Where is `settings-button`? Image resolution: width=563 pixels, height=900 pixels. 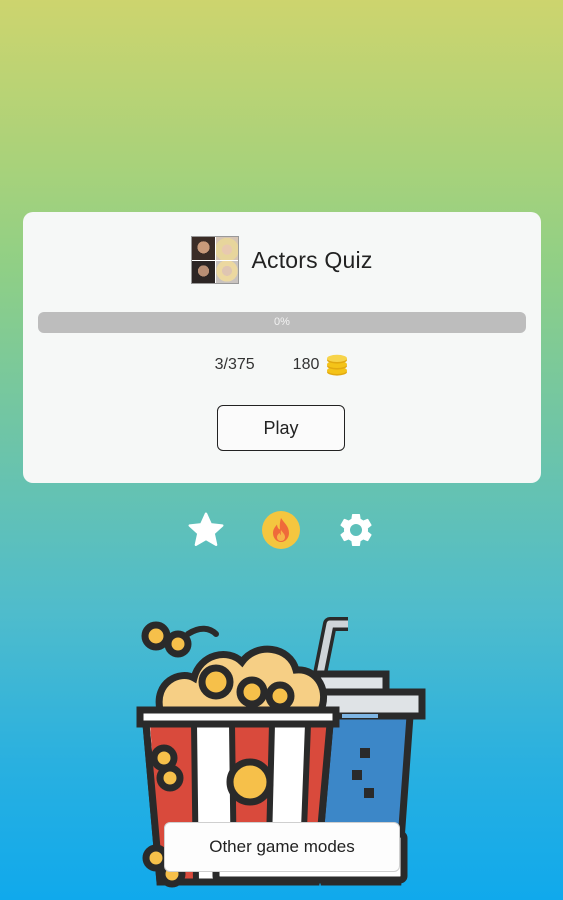 settings-button is located at coordinates (356, 530).